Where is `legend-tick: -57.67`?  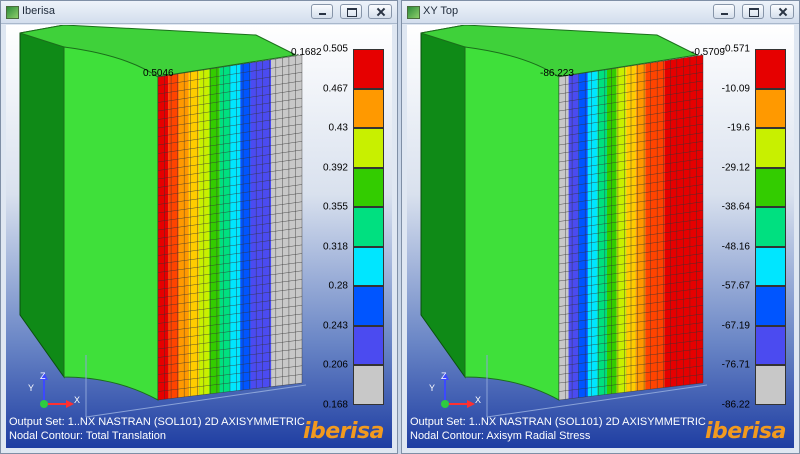 legend-tick: -57.67 is located at coordinates (735, 286).